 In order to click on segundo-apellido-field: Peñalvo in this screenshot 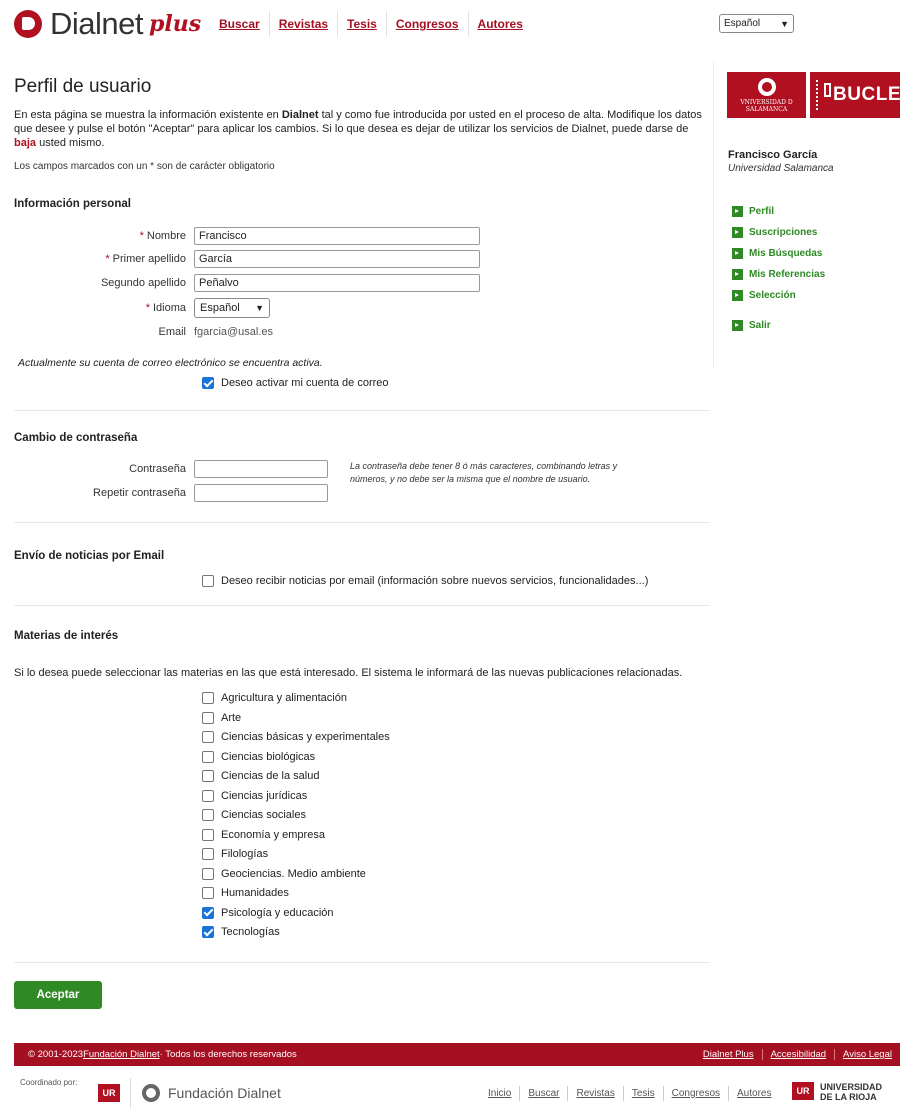, I will do `click(337, 283)`.